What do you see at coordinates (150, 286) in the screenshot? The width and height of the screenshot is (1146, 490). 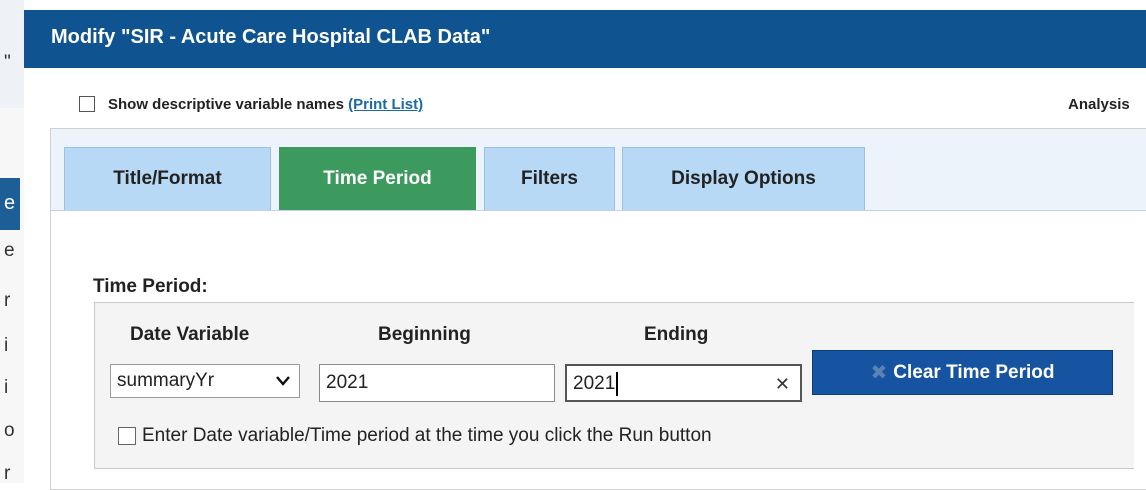 I see `time-period-heading: Time Period:` at bounding box center [150, 286].